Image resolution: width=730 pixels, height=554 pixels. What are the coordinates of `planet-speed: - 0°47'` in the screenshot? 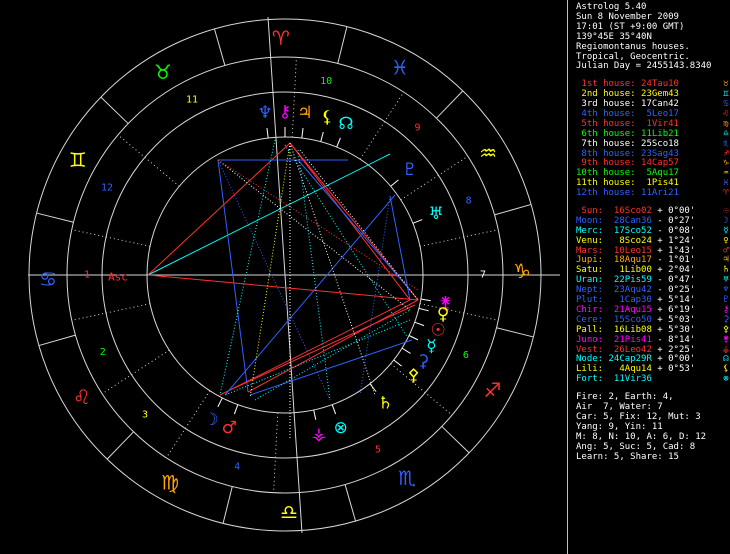 It's located at (673, 280).